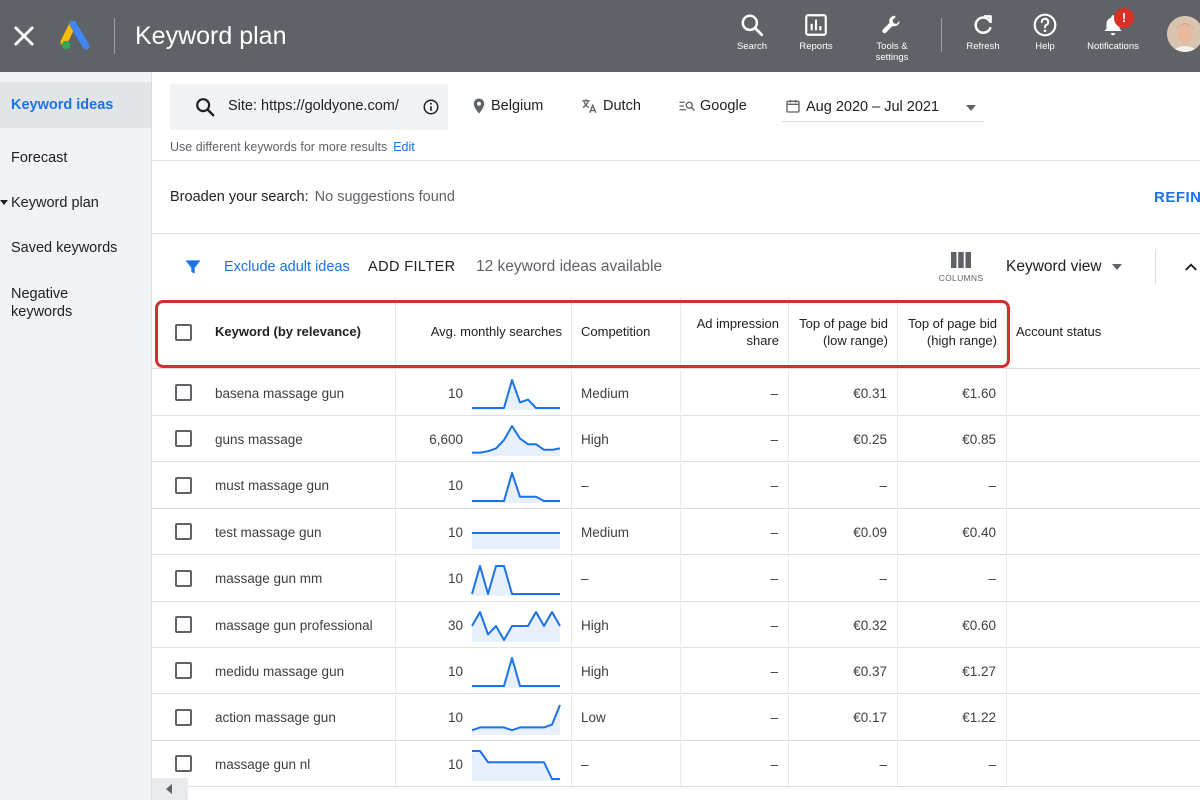  I want to click on refresh-icon, so click(983, 24).